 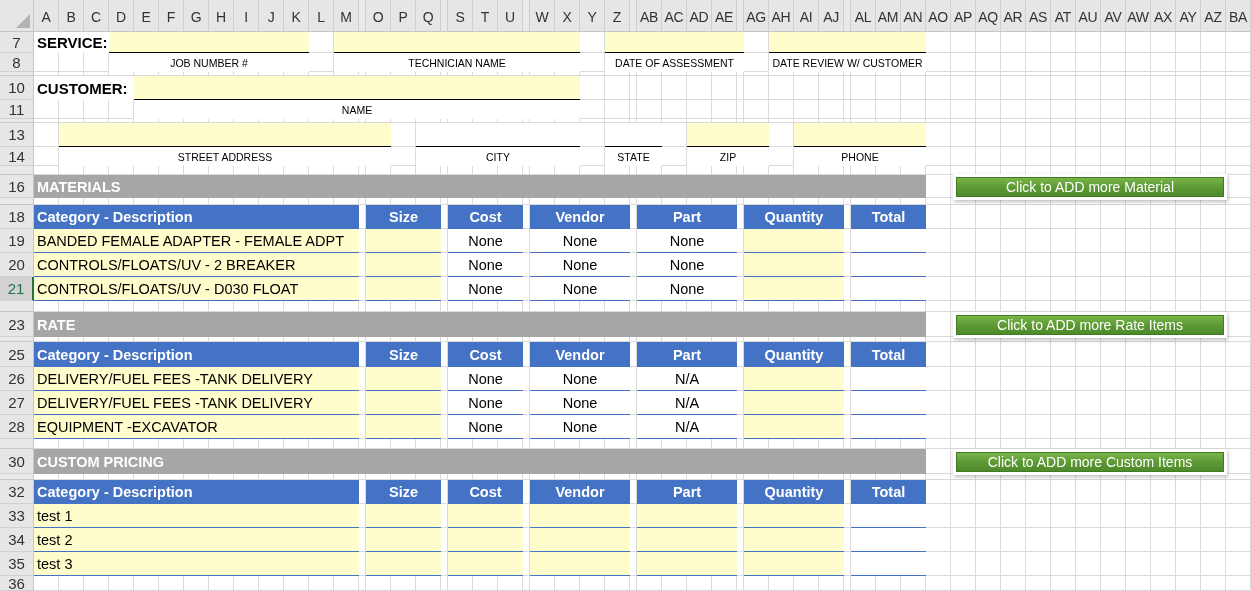 I want to click on row-header: 11, so click(x=17, y=109).